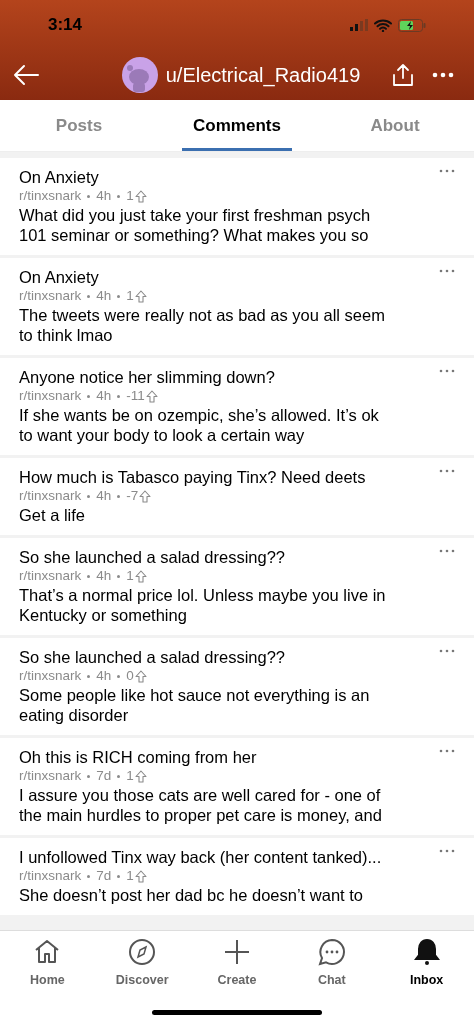  I want to click on username-title: u/Electrical_Radio419, so click(263, 76).